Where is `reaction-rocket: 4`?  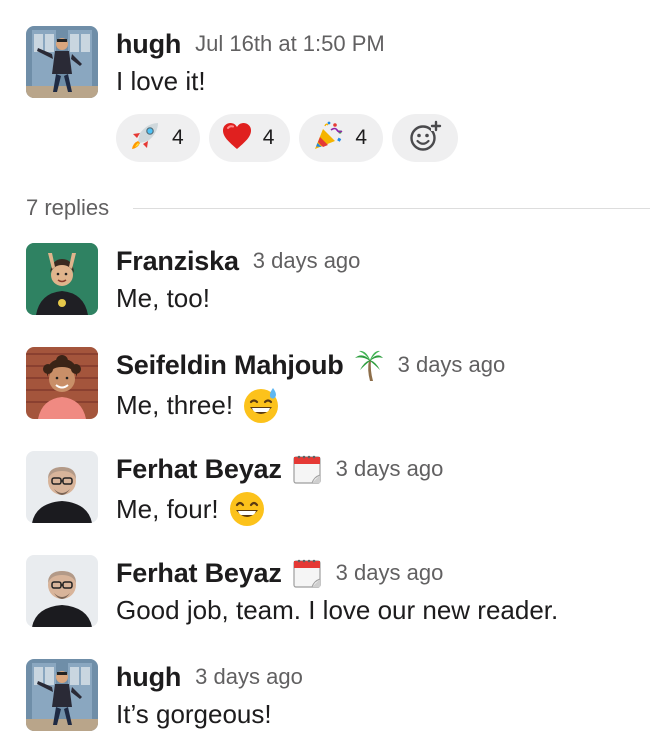
reaction-rocket: 4 is located at coordinates (158, 138).